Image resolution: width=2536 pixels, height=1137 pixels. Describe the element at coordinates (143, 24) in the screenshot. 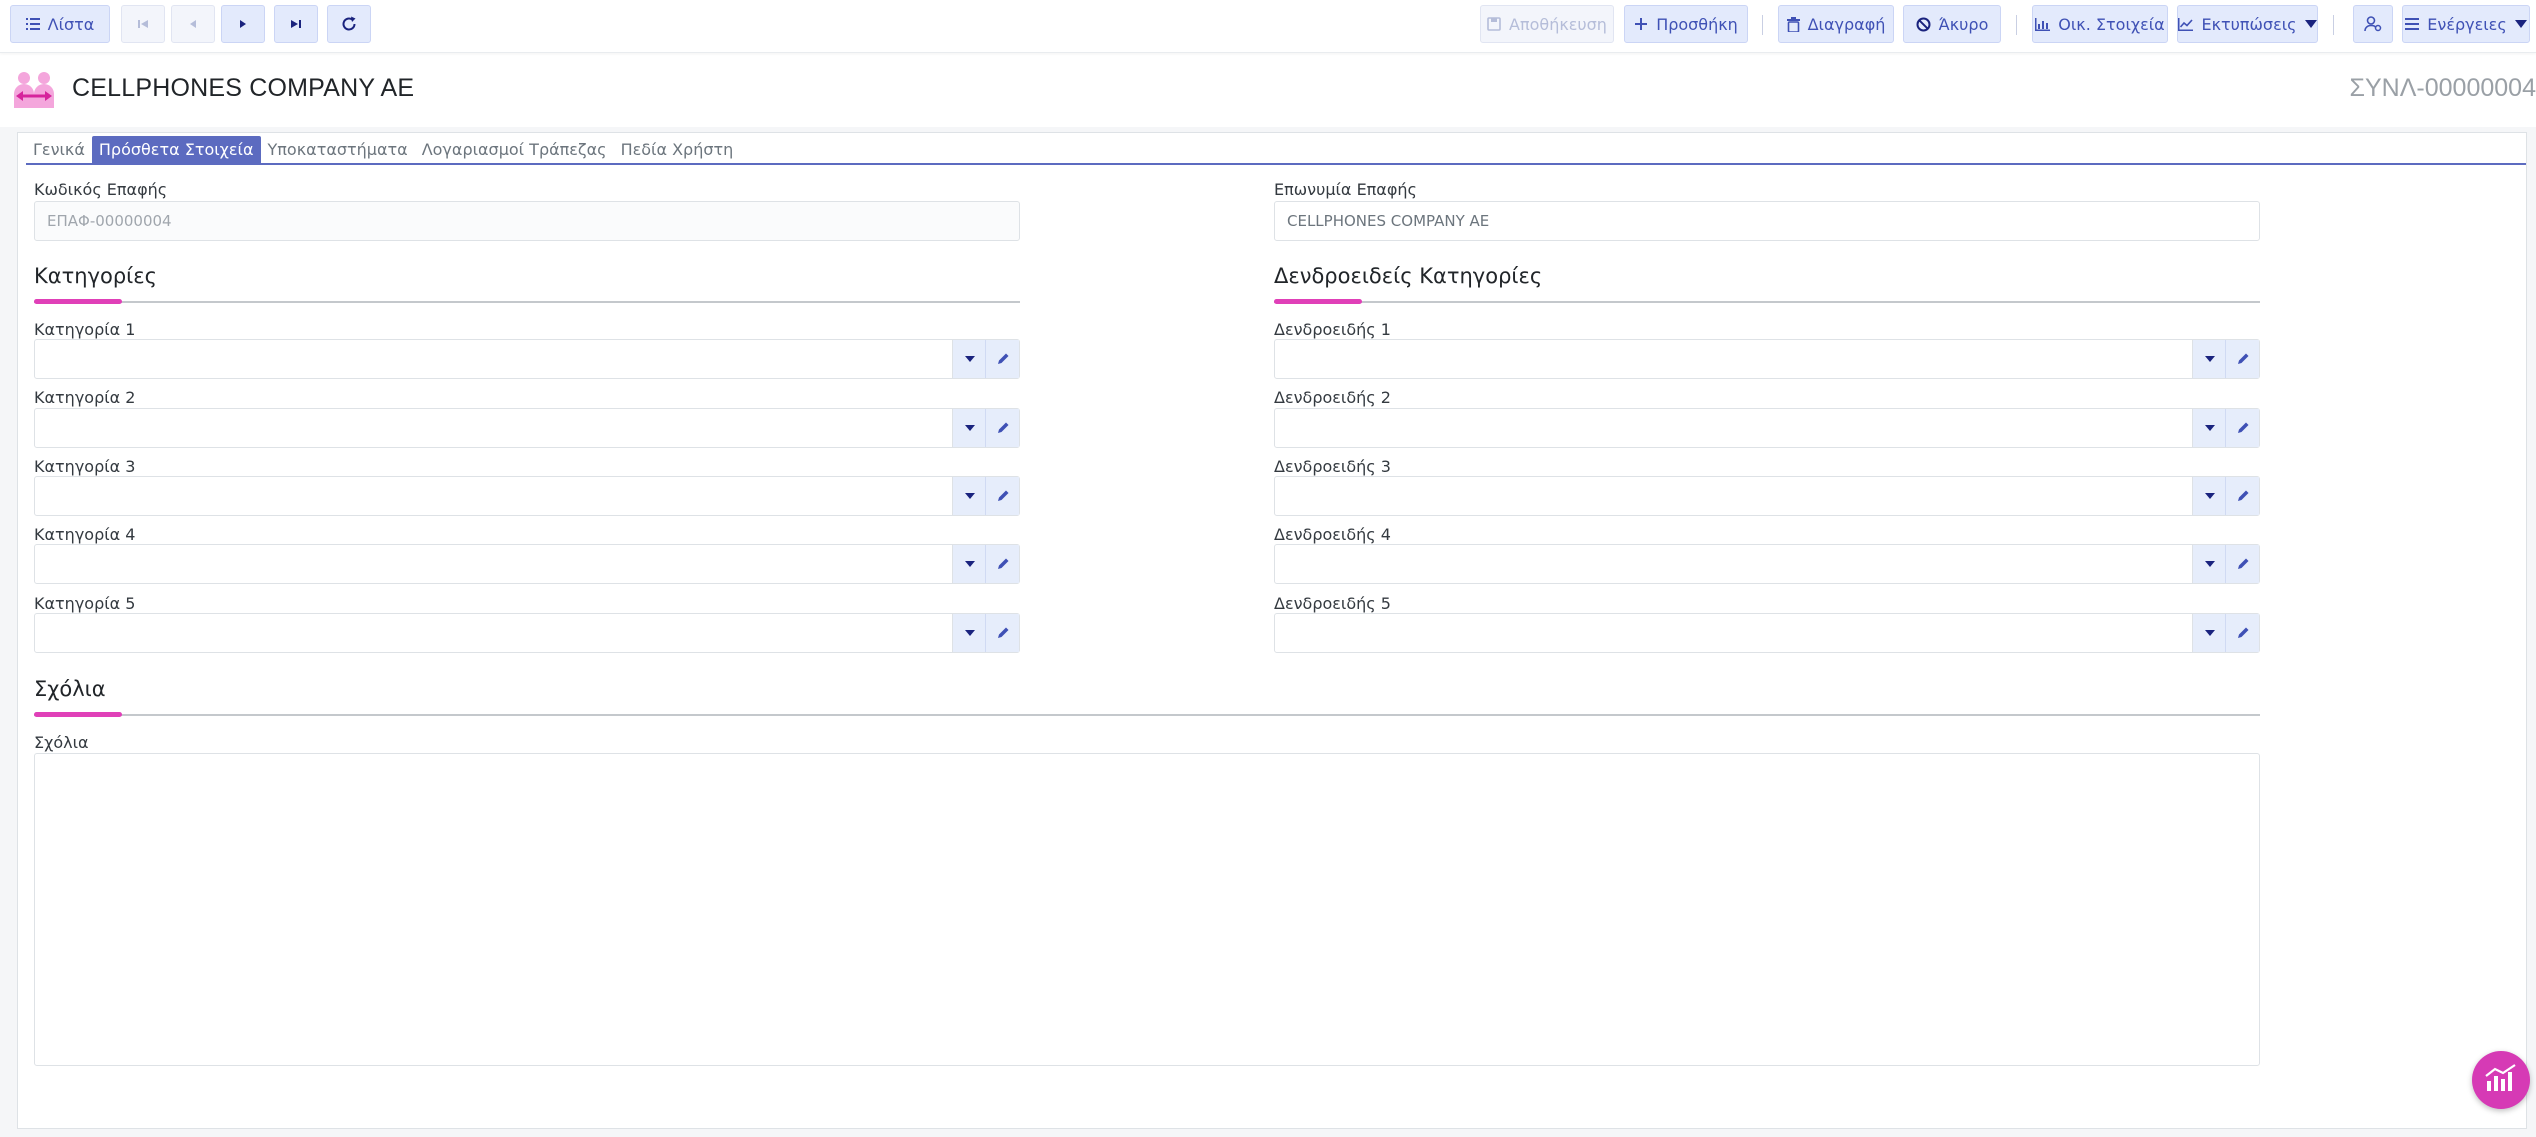

I see `first-record-button` at that location.